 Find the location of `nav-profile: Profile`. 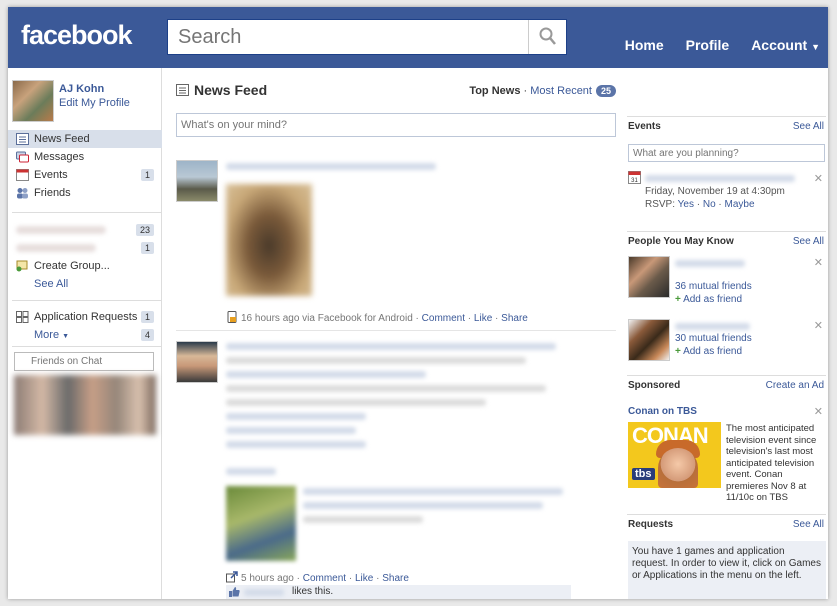

nav-profile: Profile is located at coordinates (708, 45).